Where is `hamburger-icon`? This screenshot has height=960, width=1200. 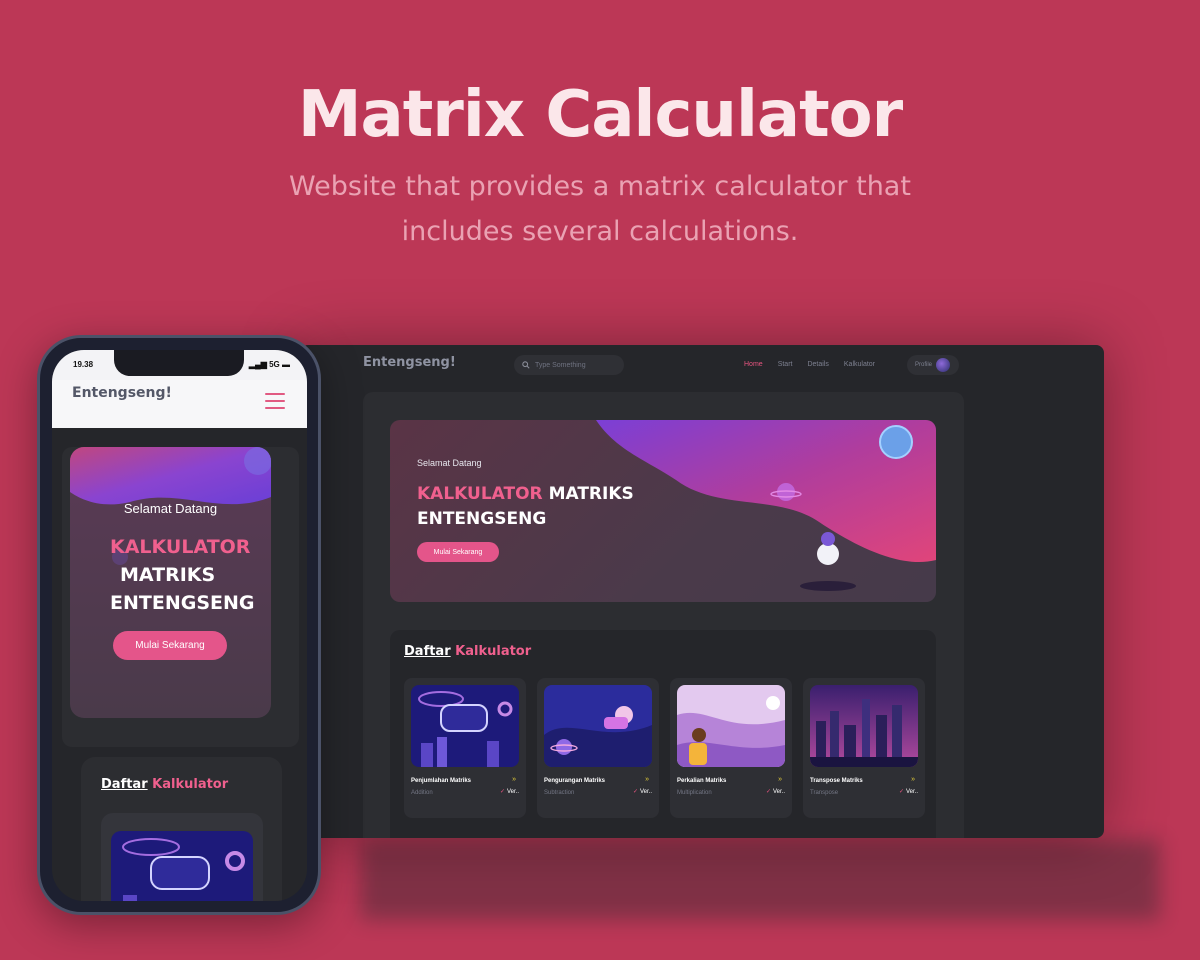 hamburger-icon is located at coordinates (275, 403).